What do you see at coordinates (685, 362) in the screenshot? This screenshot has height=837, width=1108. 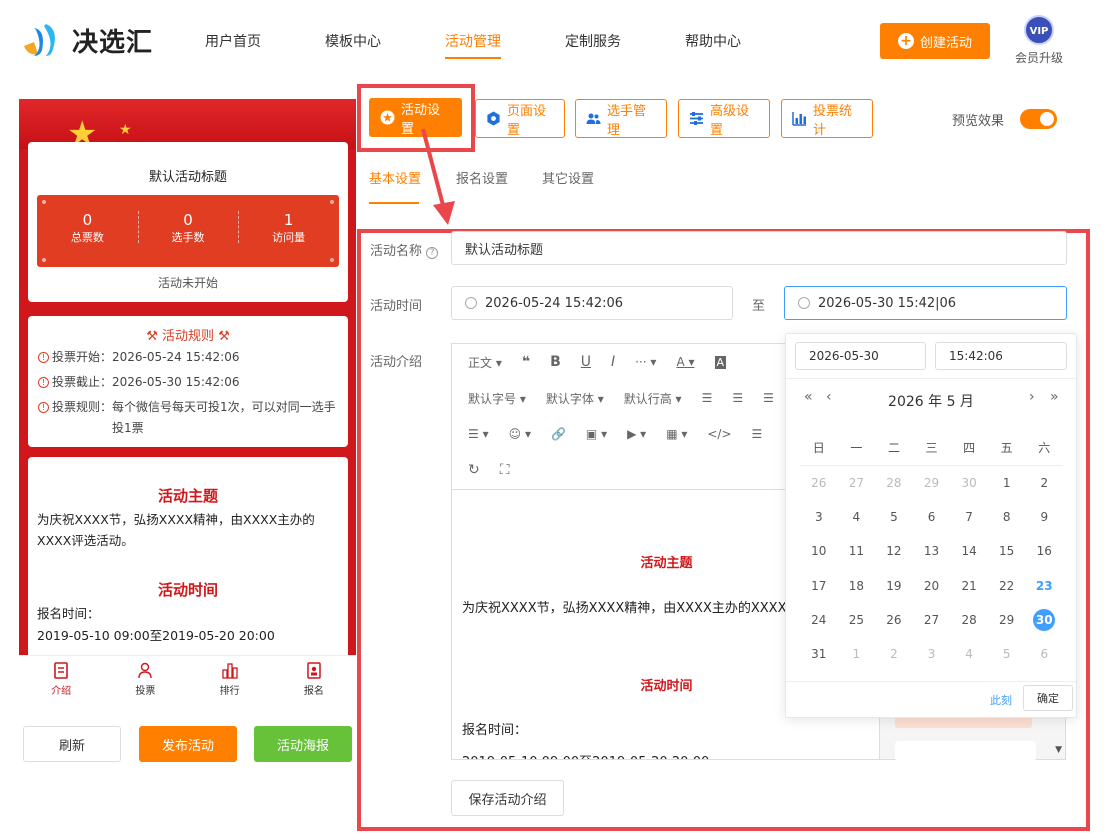 I see `font-color-icon: A ▾` at bounding box center [685, 362].